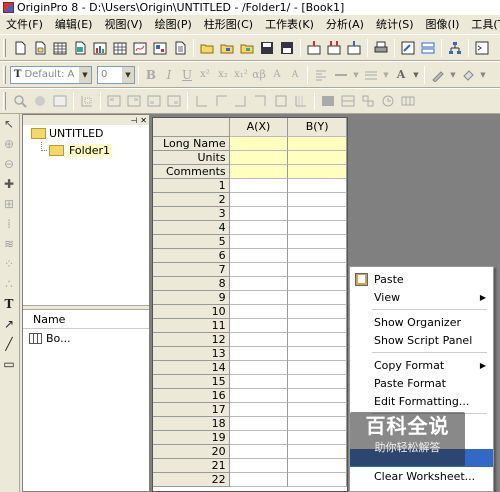 This screenshot has height=492, width=500. Describe the element at coordinates (120, 48) in the screenshot. I see `new-matrix-icon` at that location.